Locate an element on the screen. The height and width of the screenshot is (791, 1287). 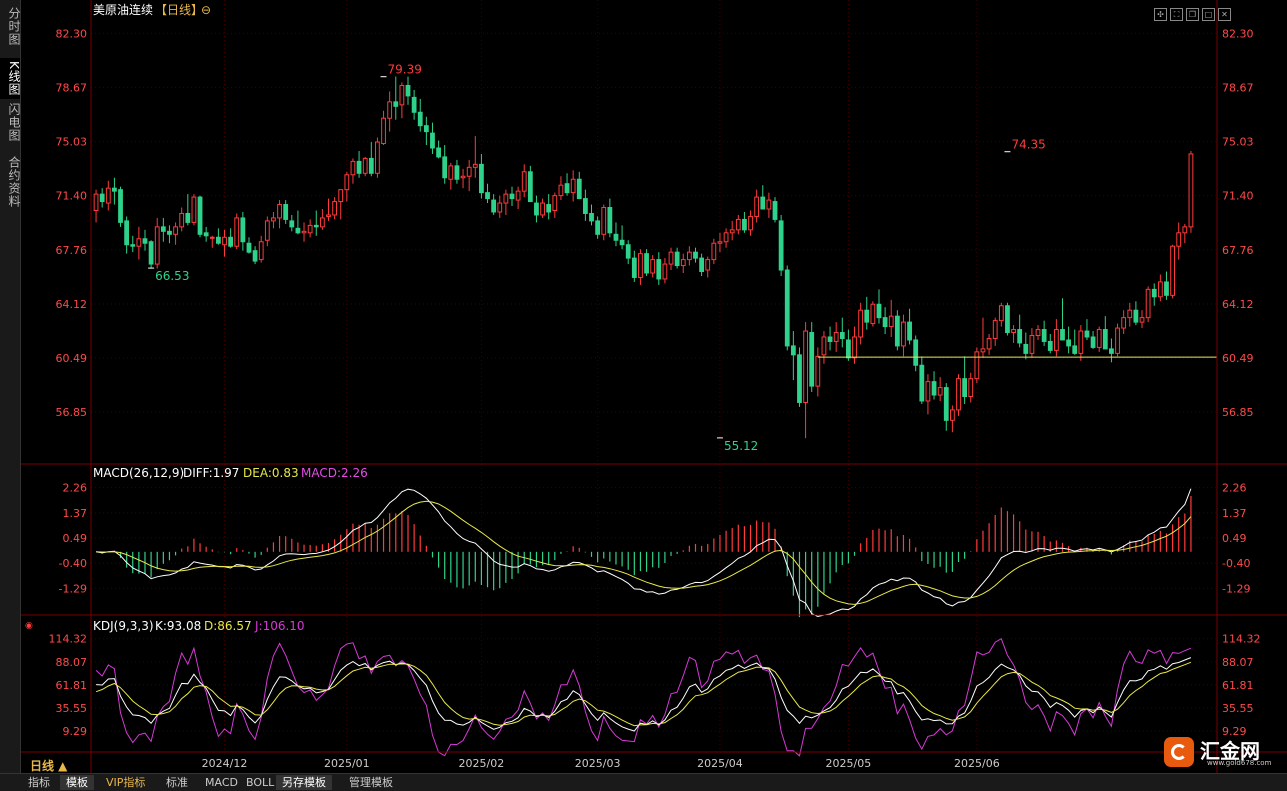
logo-icon is located at coordinates (1179, 752).